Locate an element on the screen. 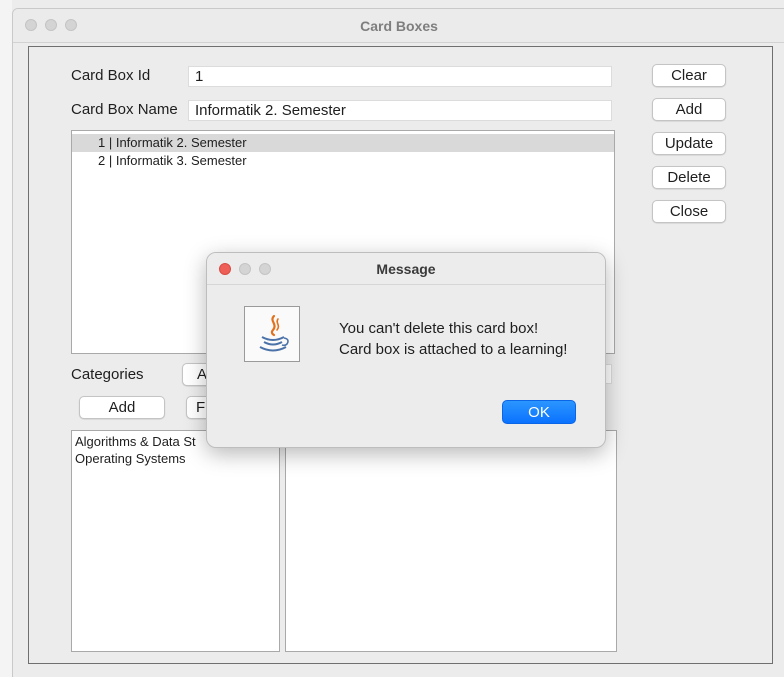 Image resolution: width=784 pixels, height=677 pixels. dialog-title: Message is located at coordinates (406, 269).